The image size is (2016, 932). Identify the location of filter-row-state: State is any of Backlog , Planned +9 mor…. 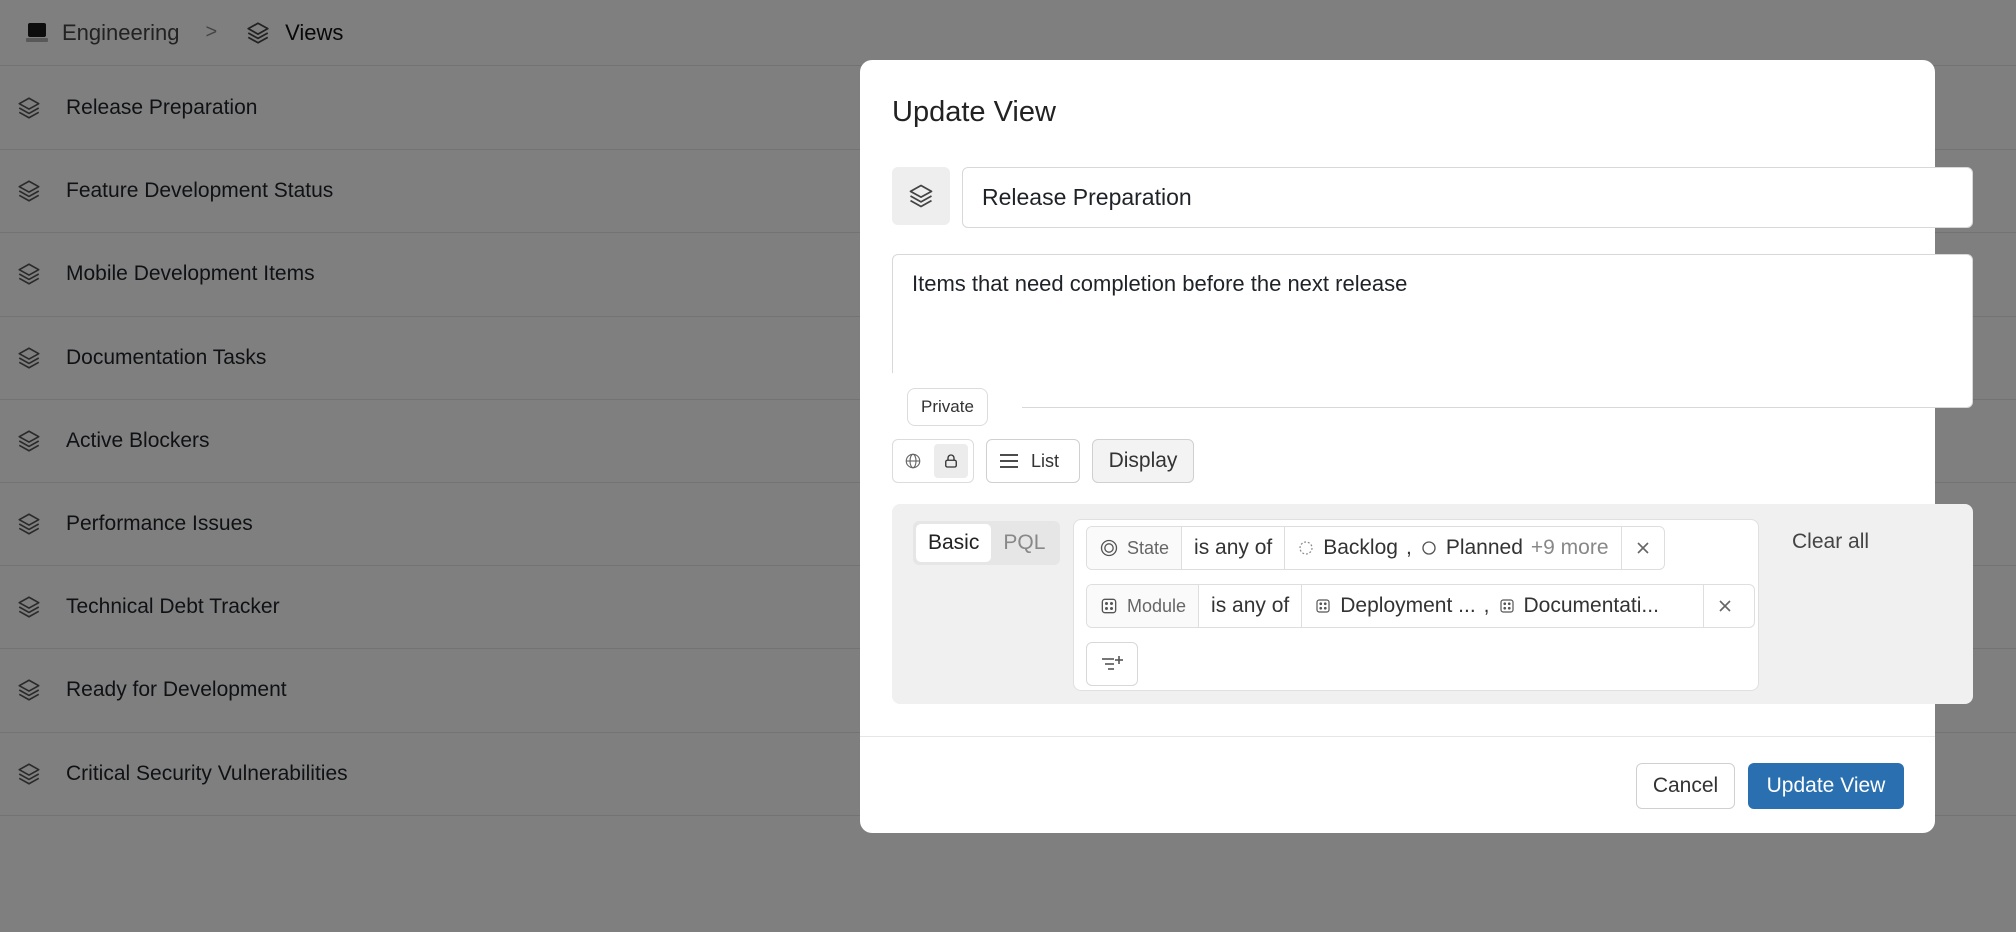
(1375, 548).